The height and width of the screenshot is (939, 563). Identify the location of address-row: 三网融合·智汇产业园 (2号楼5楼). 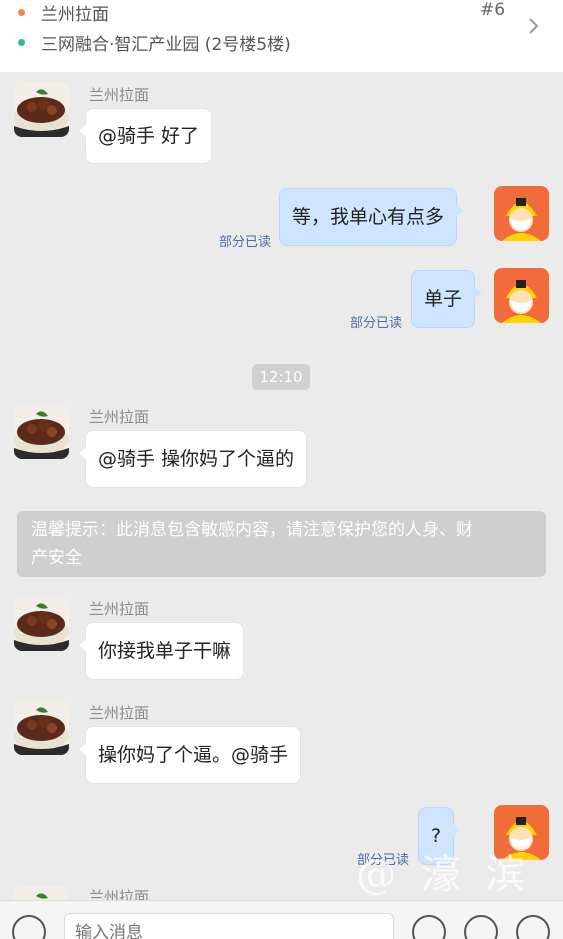
(154, 42).